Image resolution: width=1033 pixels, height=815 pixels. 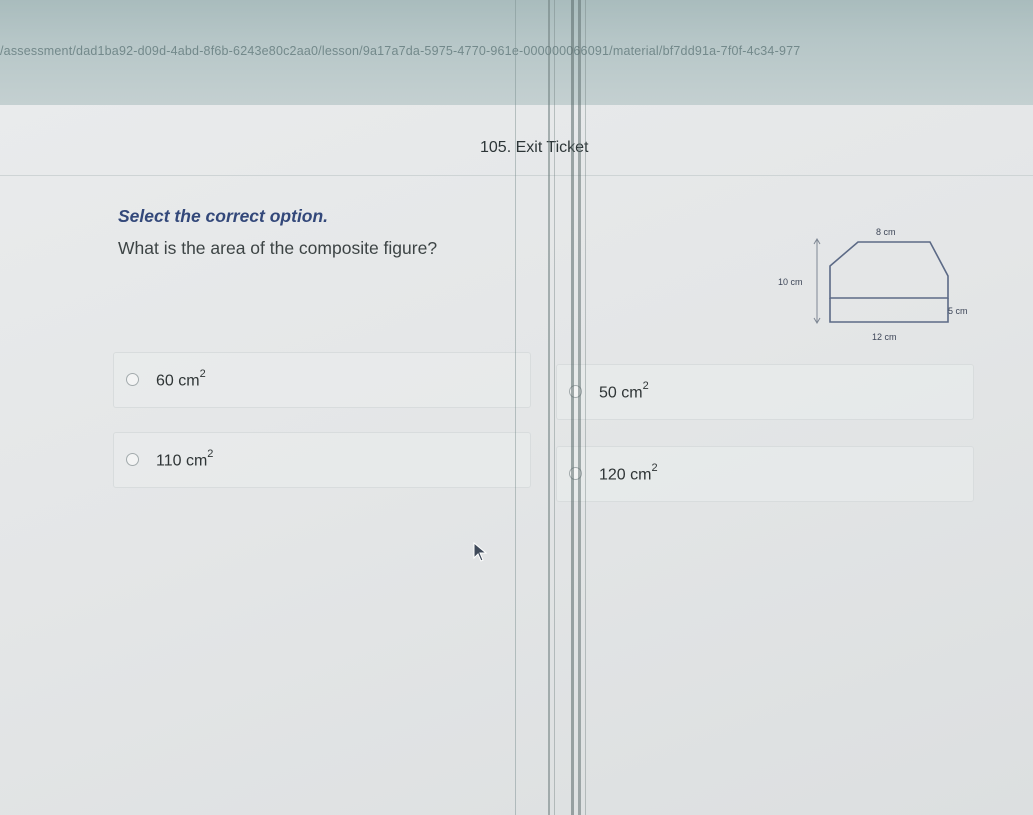 What do you see at coordinates (322, 380) in the screenshot?
I see `answer-option-a: 60 cm2` at bounding box center [322, 380].